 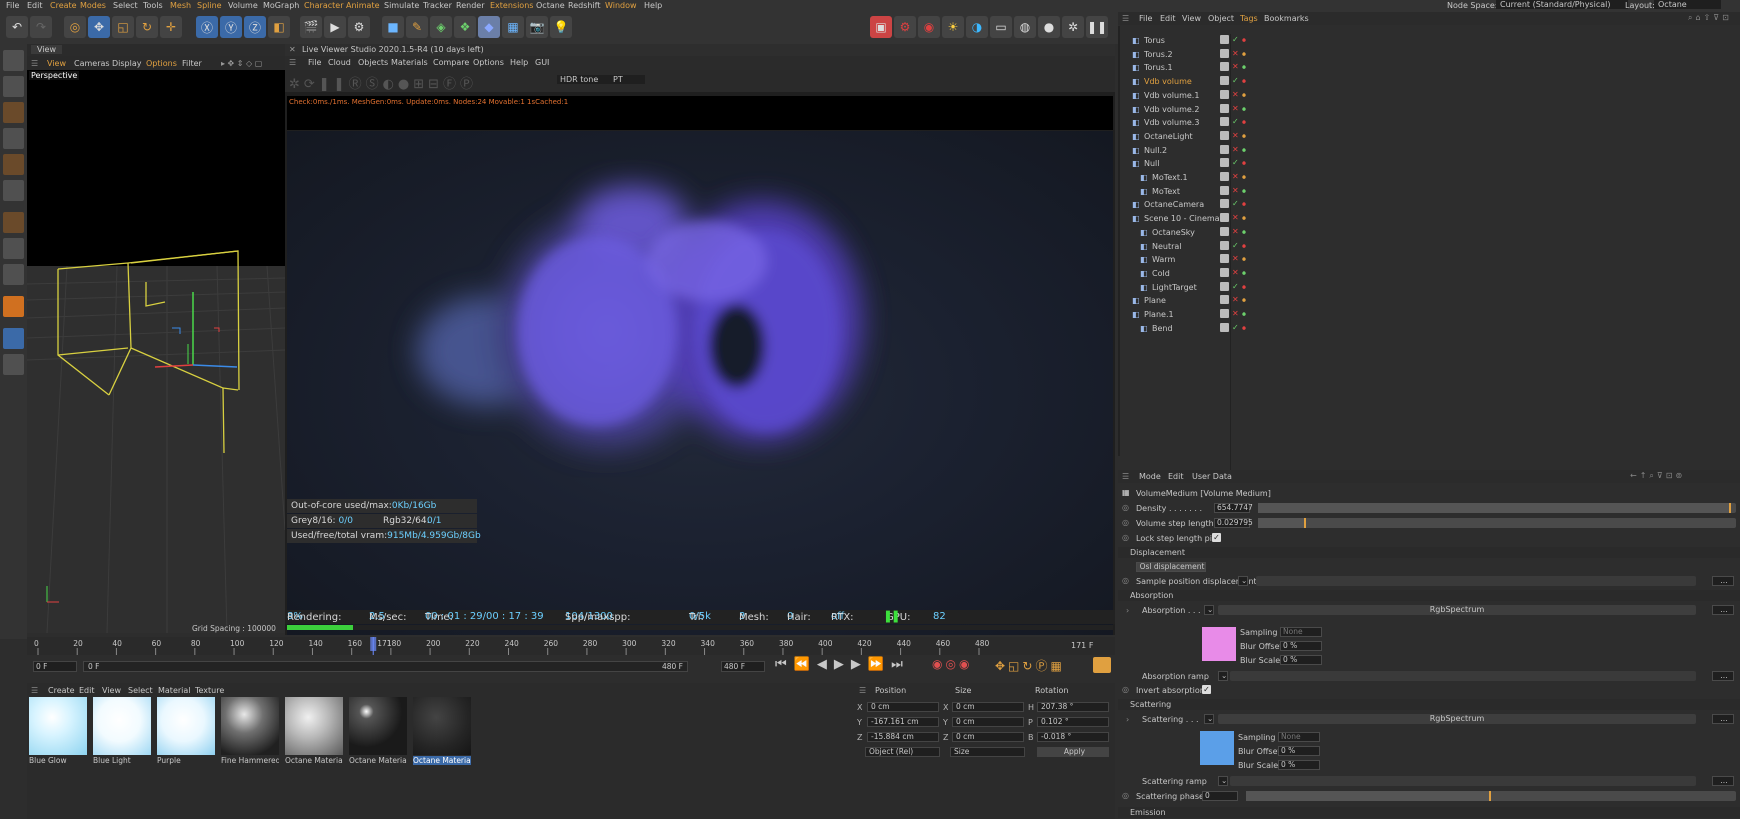 What do you see at coordinates (1073, 752) in the screenshot?
I see `apply-button: Apply` at bounding box center [1073, 752].